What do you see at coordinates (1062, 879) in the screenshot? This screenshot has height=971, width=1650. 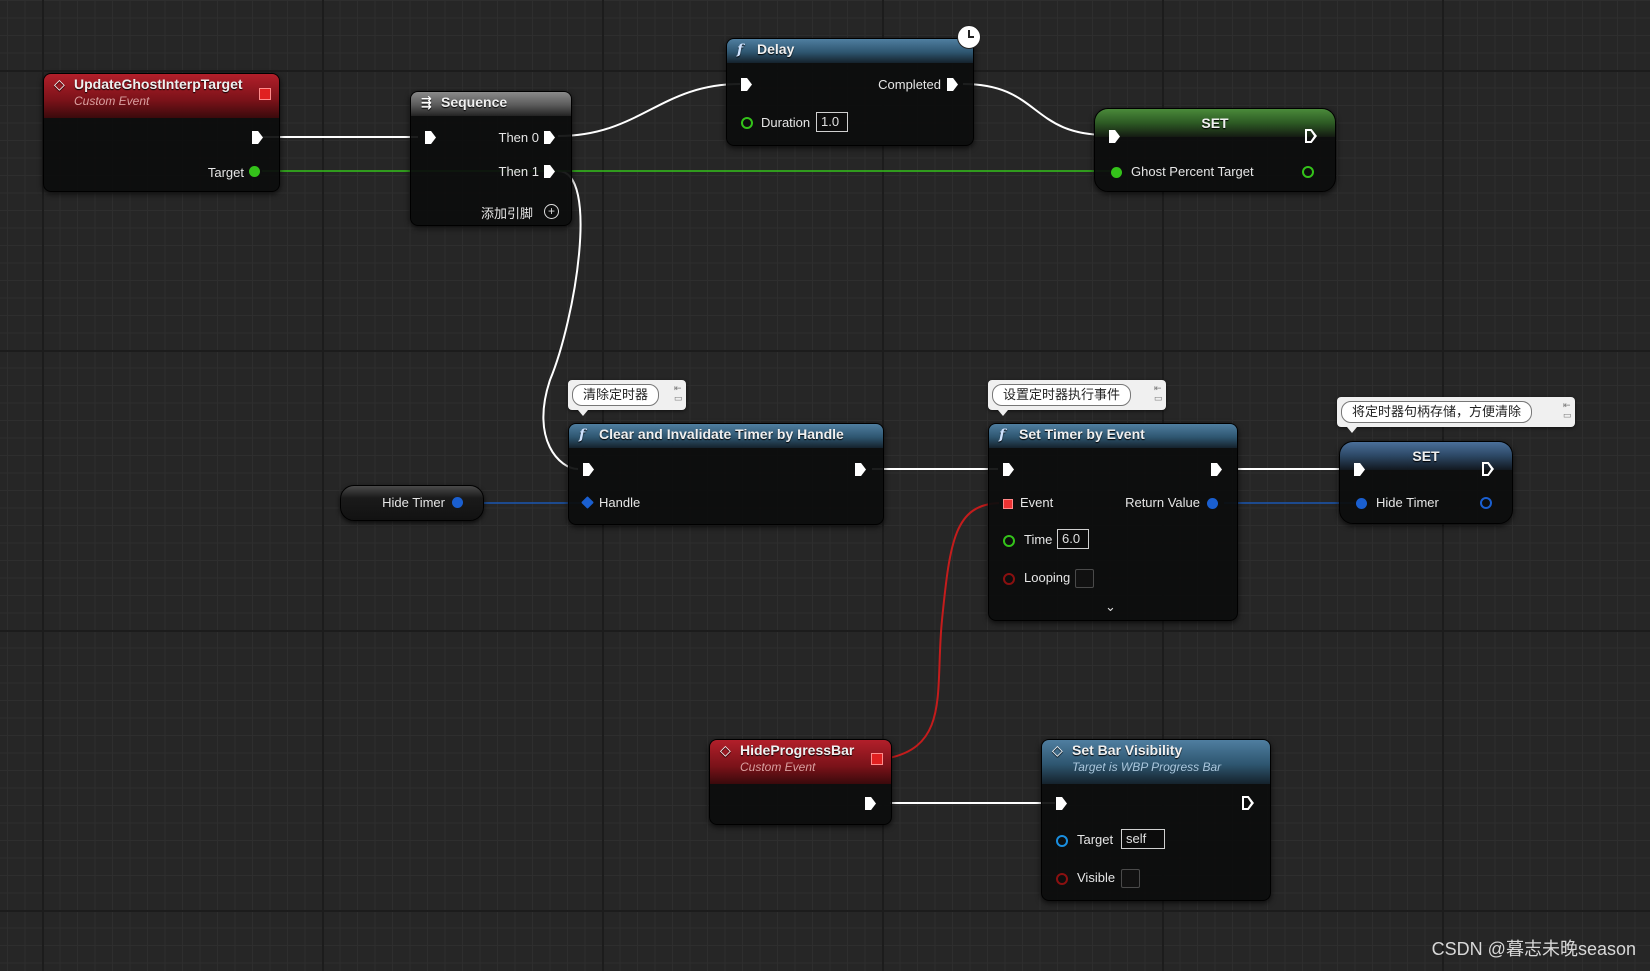 I see `bool-pin-visible` at bounding box center [1062, 879].